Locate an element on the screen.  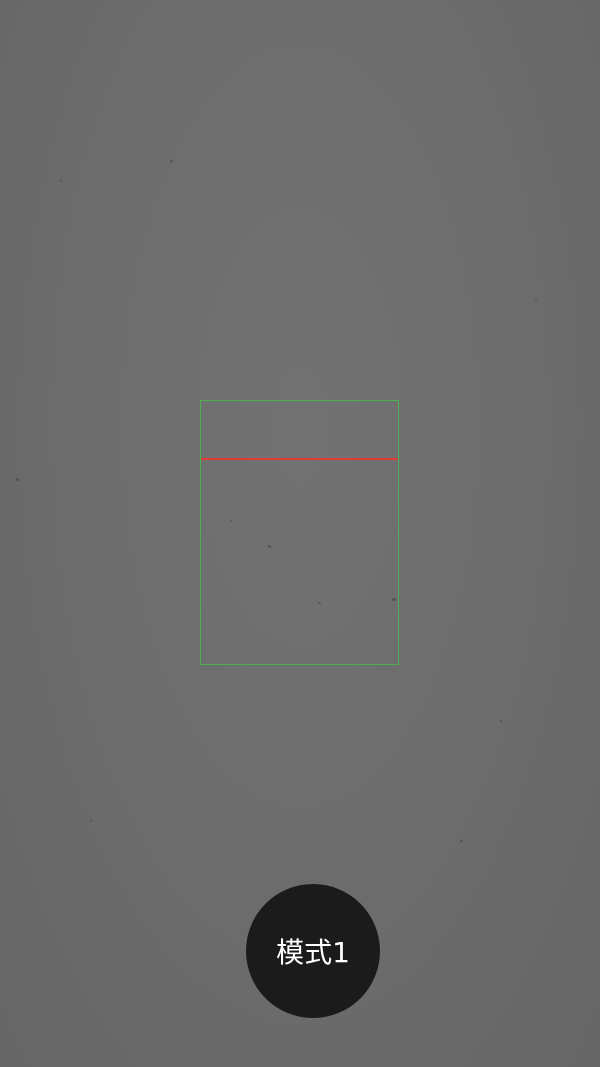
scan-frame is located at coordinates (299, 532).